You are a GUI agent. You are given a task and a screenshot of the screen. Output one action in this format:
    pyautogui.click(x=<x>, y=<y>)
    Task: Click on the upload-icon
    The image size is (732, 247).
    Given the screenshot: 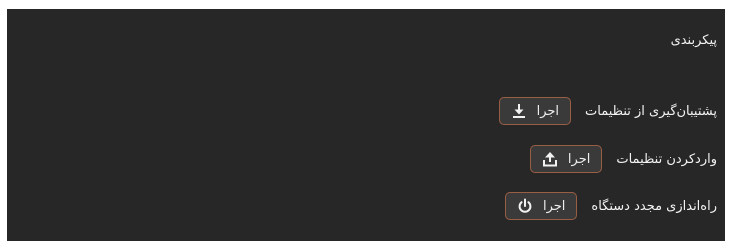 What is the action you would take?
    pyautogui.click(x=550, y=159)
    